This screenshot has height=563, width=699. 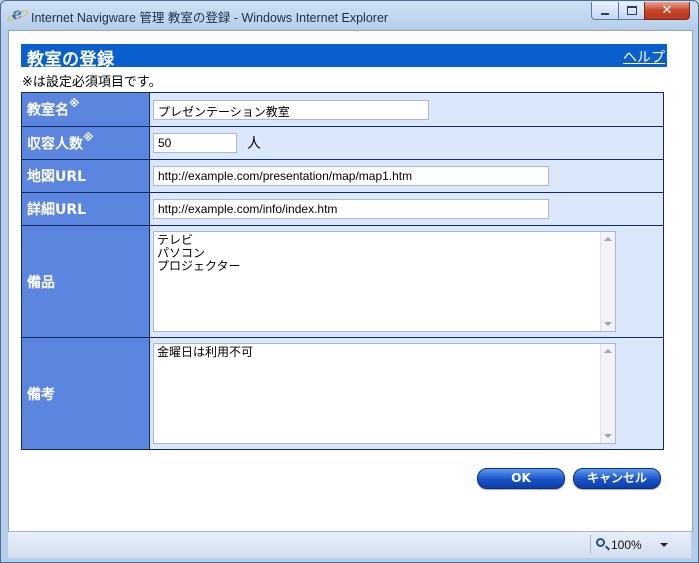 What do you see at coordinates (85, 393) in the screenshot?
I see `notes-label-cell: 備考` at bounding box center [85, 393].